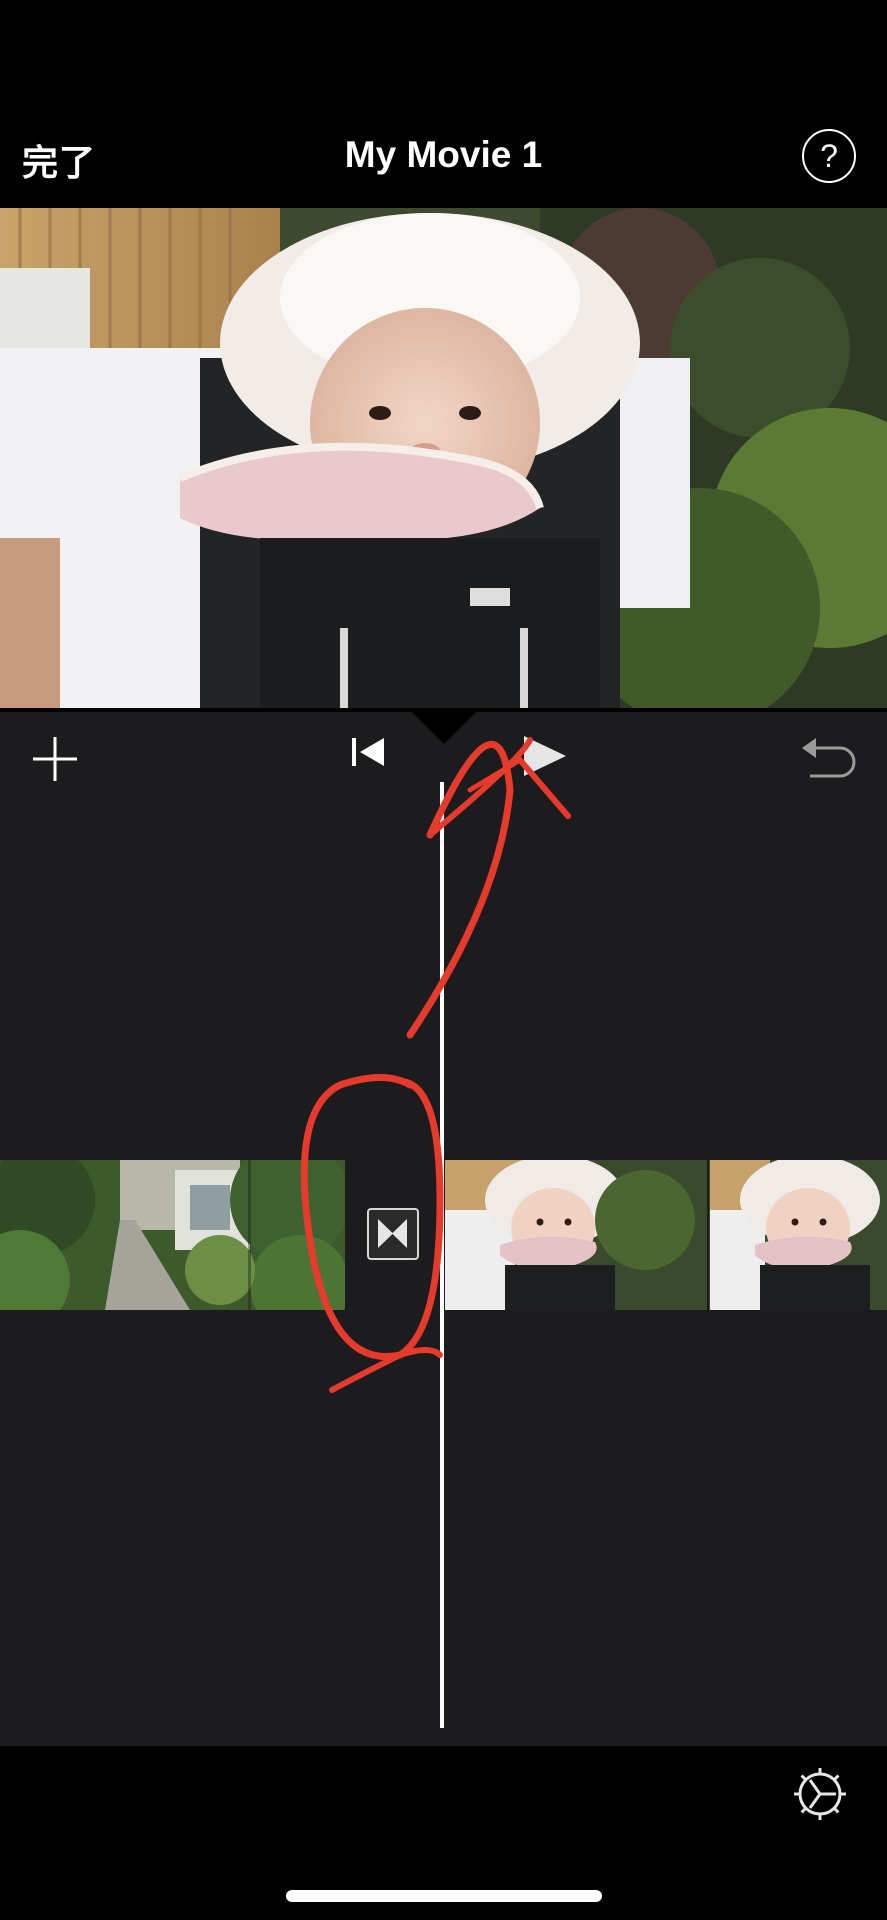 The image size is (887, 1920). I want to click on clip-garden-path, so click(172, 1235).